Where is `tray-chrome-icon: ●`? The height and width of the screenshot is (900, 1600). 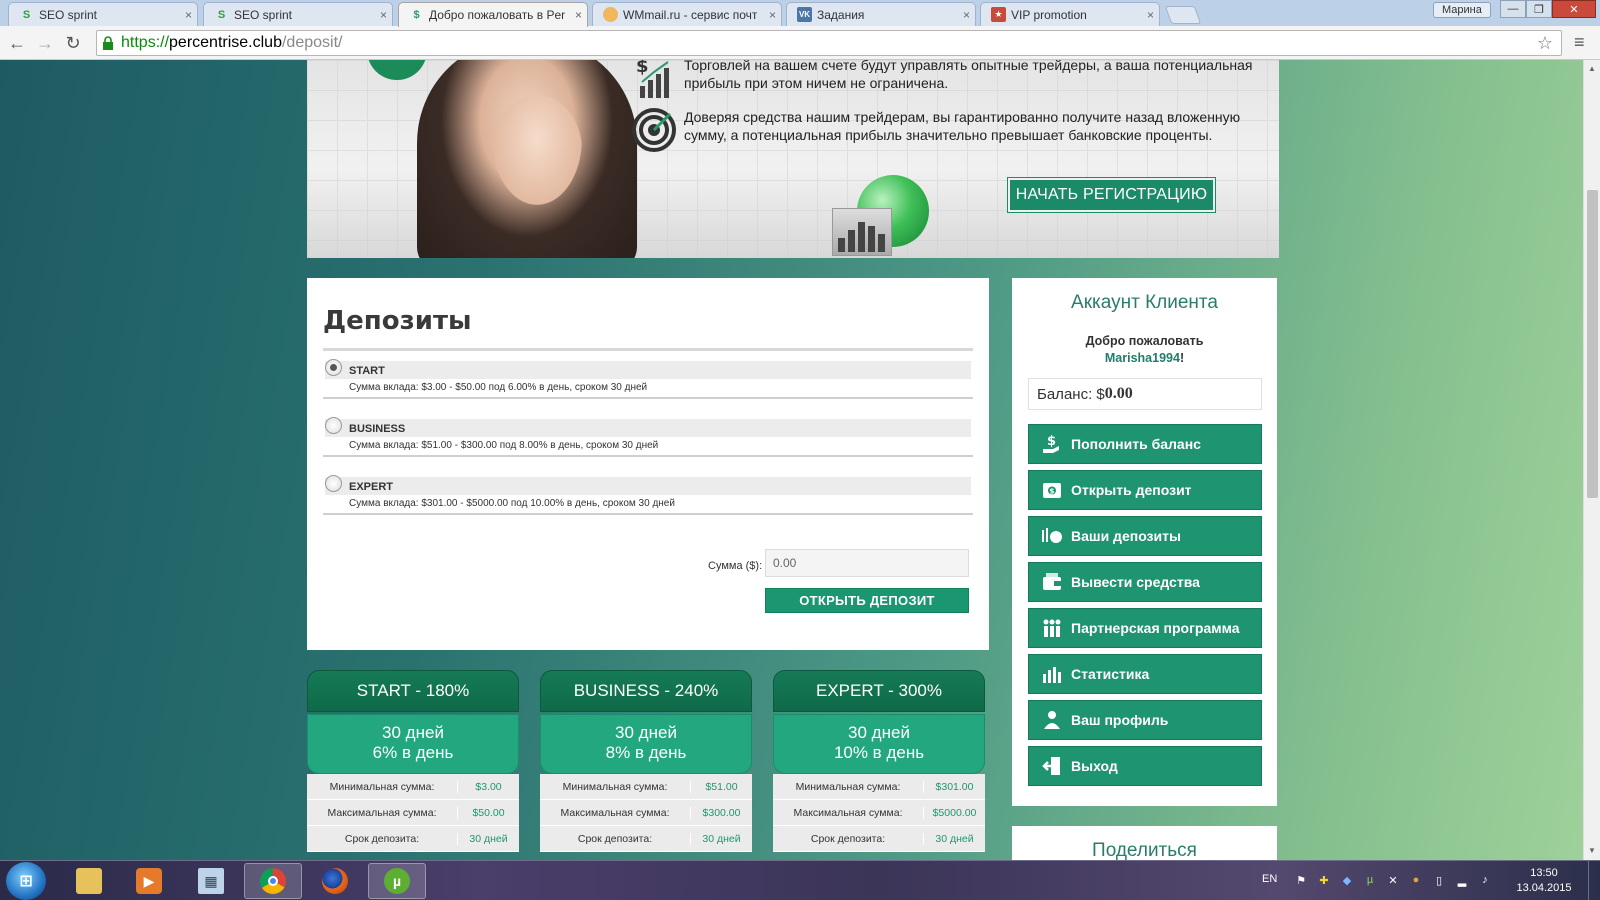
tray-chrome-icon: ● is located at coordinates (1416, 880).